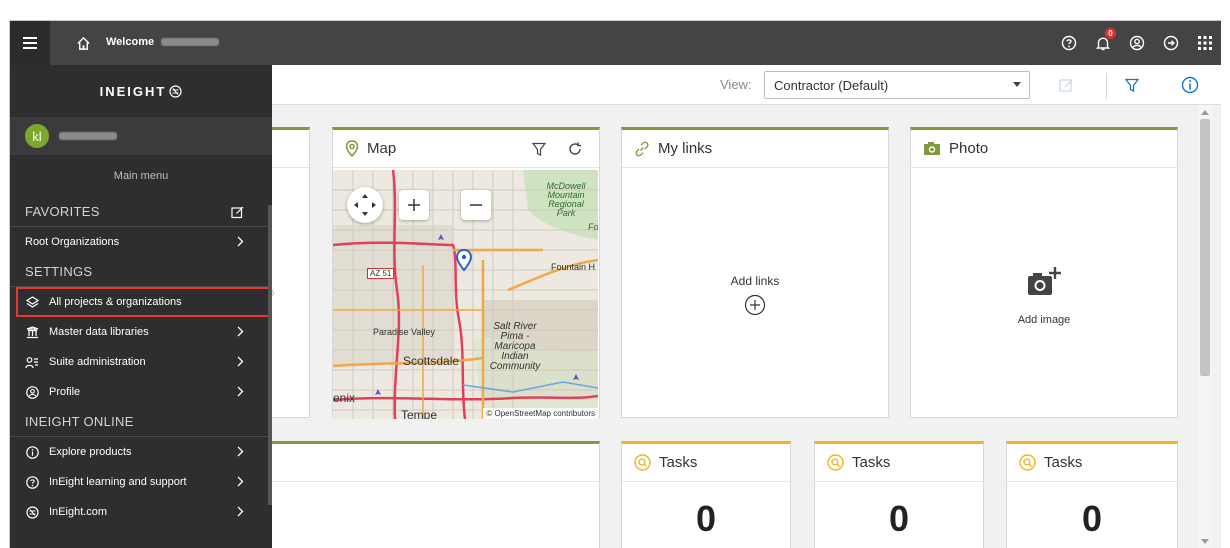 The width and height of the screenshot is (1230, 548). I want to click on welcome-label: Welcome, so click(130, 42).